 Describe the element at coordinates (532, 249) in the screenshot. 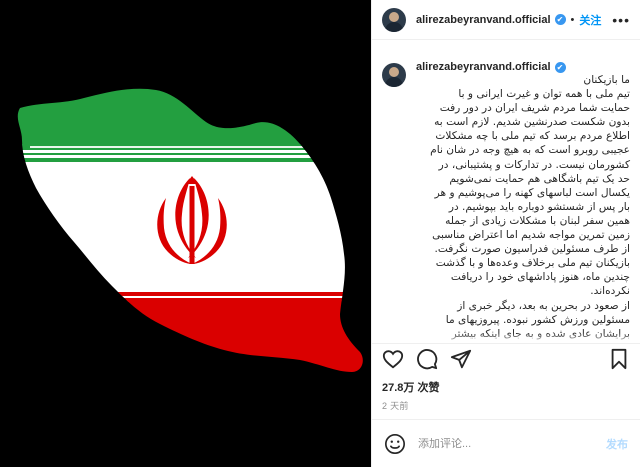

I see `caption-line: از طرف مسئولین فدراسیون صورت نگرفت.` at that location.